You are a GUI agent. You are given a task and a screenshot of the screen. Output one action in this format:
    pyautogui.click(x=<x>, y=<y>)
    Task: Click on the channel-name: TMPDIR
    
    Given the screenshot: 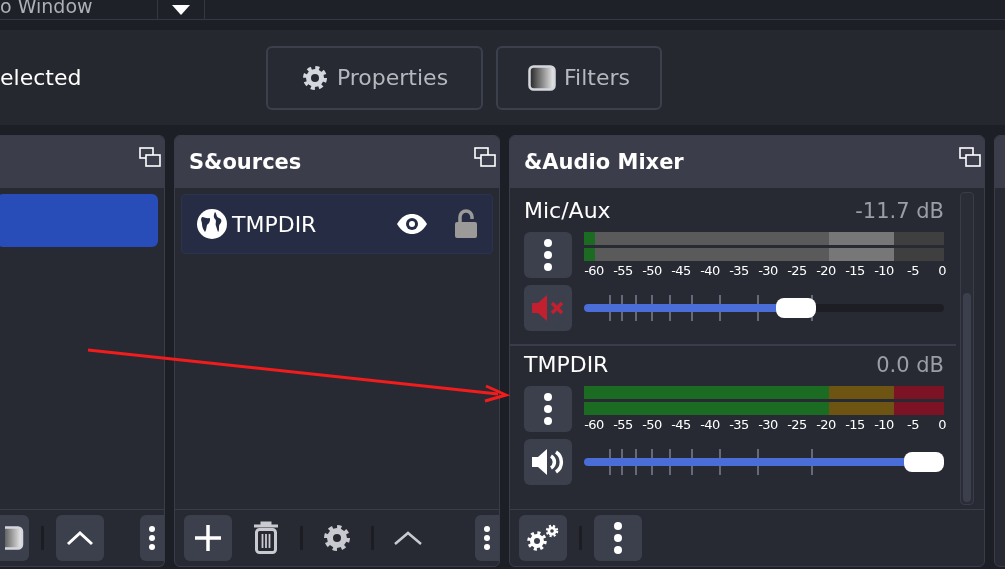 What is the action you would take?
    pyautogui.click(x=566, y=364)
    